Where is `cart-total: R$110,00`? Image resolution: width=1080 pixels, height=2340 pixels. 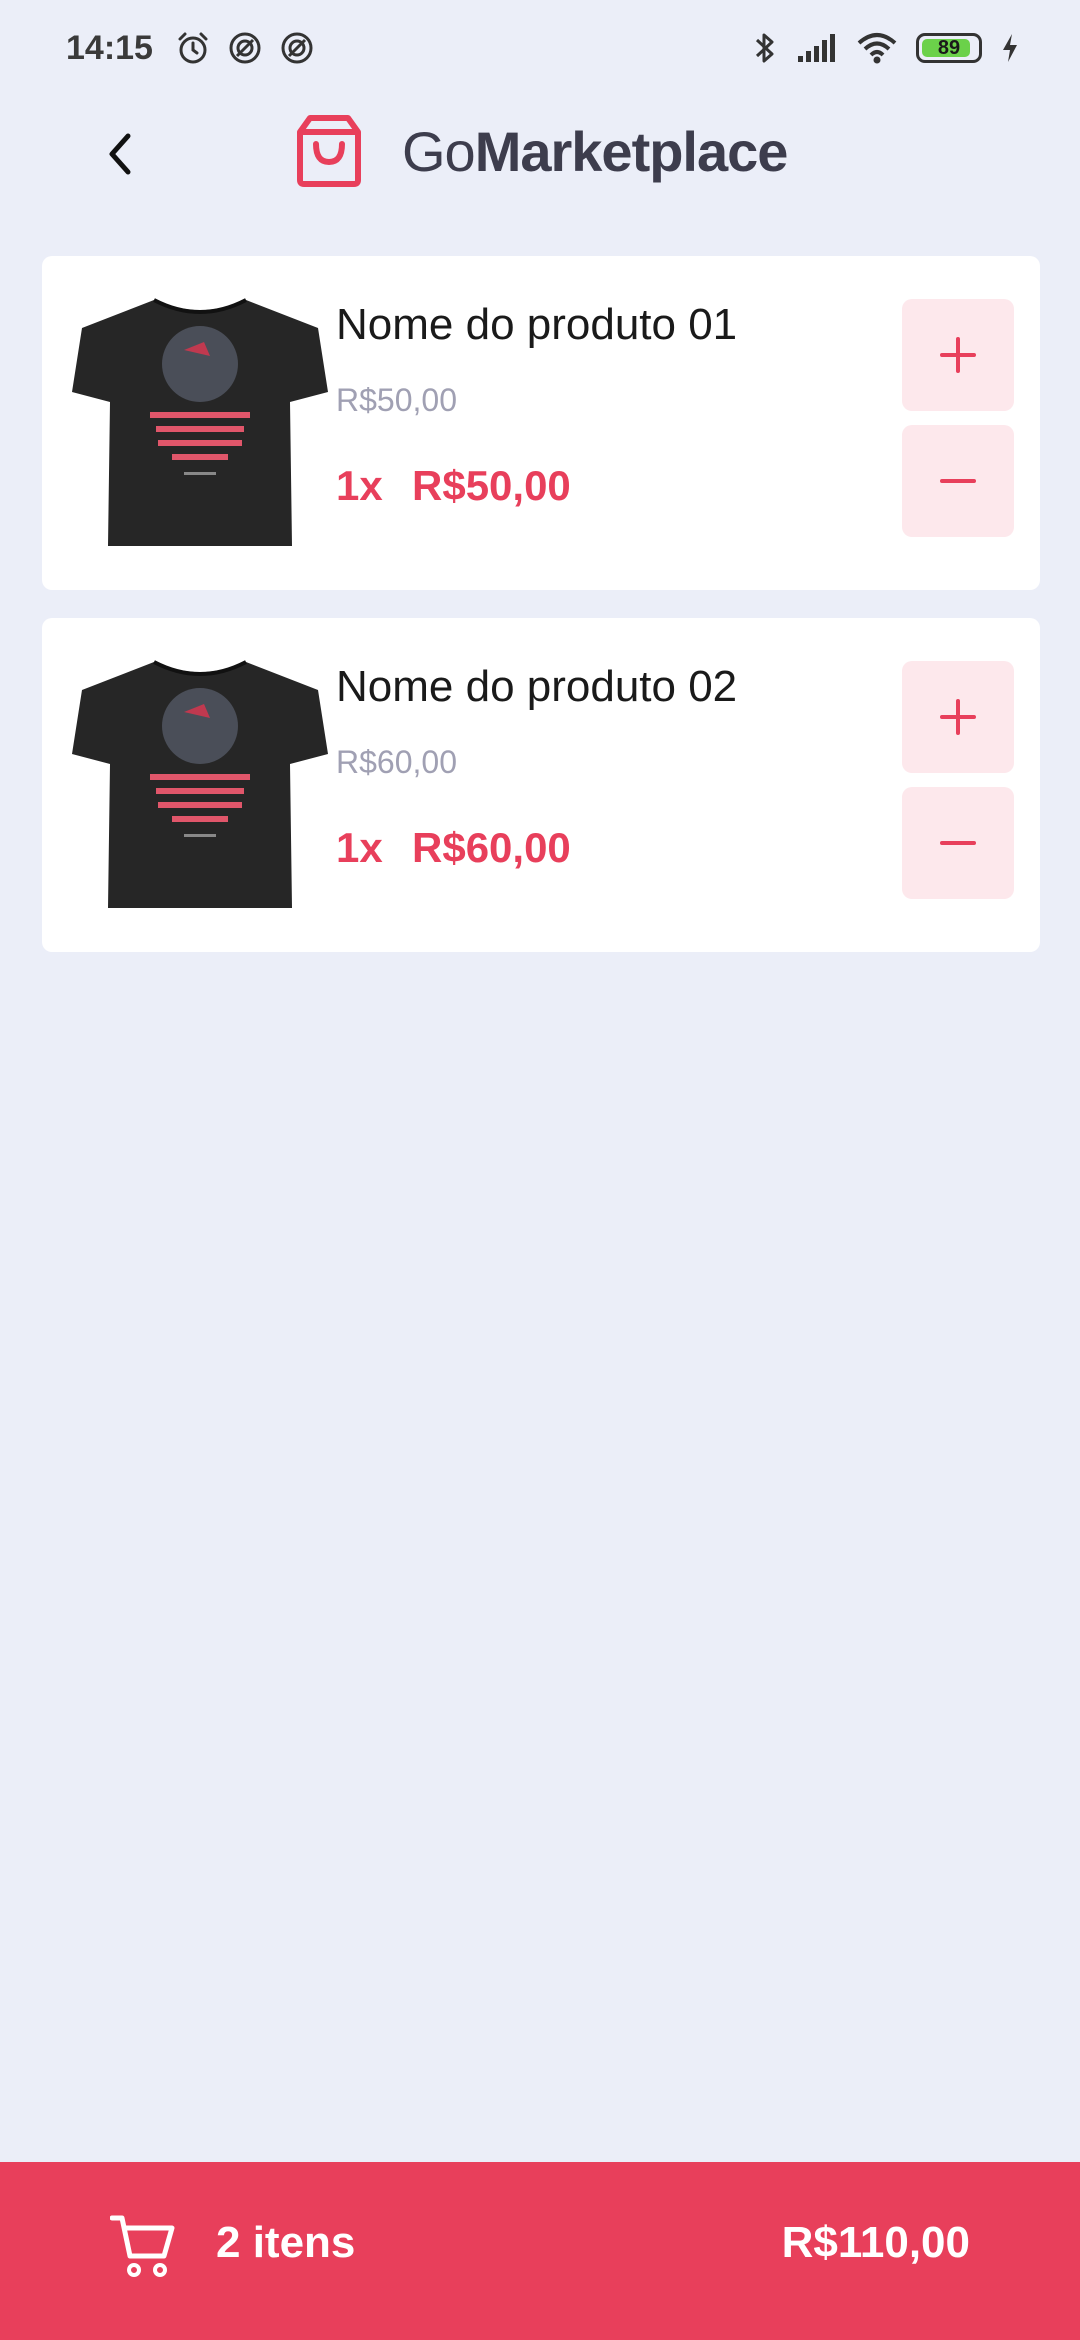
cart-total: R$110,00 is located at coordinates (875, 2242).